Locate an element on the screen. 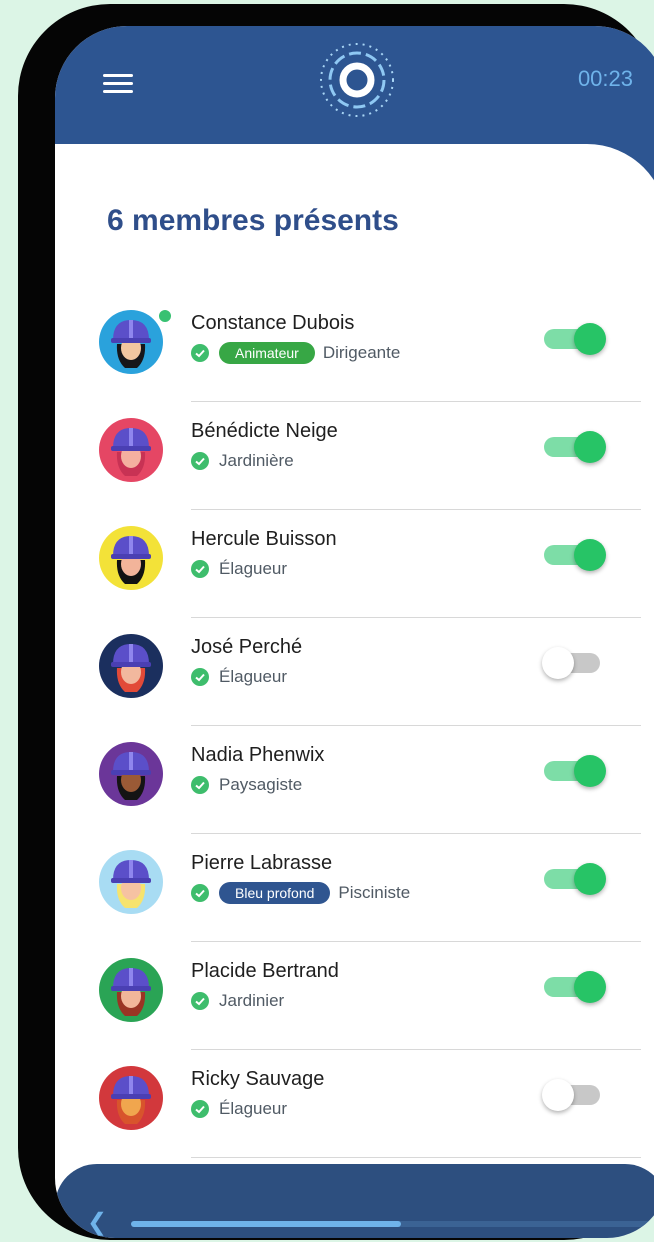 The height and width of the screenshot is (1242, 654). member-row: Pierre Labrasse Bleu profond Pisciniste is located at coordinates (370, 888).